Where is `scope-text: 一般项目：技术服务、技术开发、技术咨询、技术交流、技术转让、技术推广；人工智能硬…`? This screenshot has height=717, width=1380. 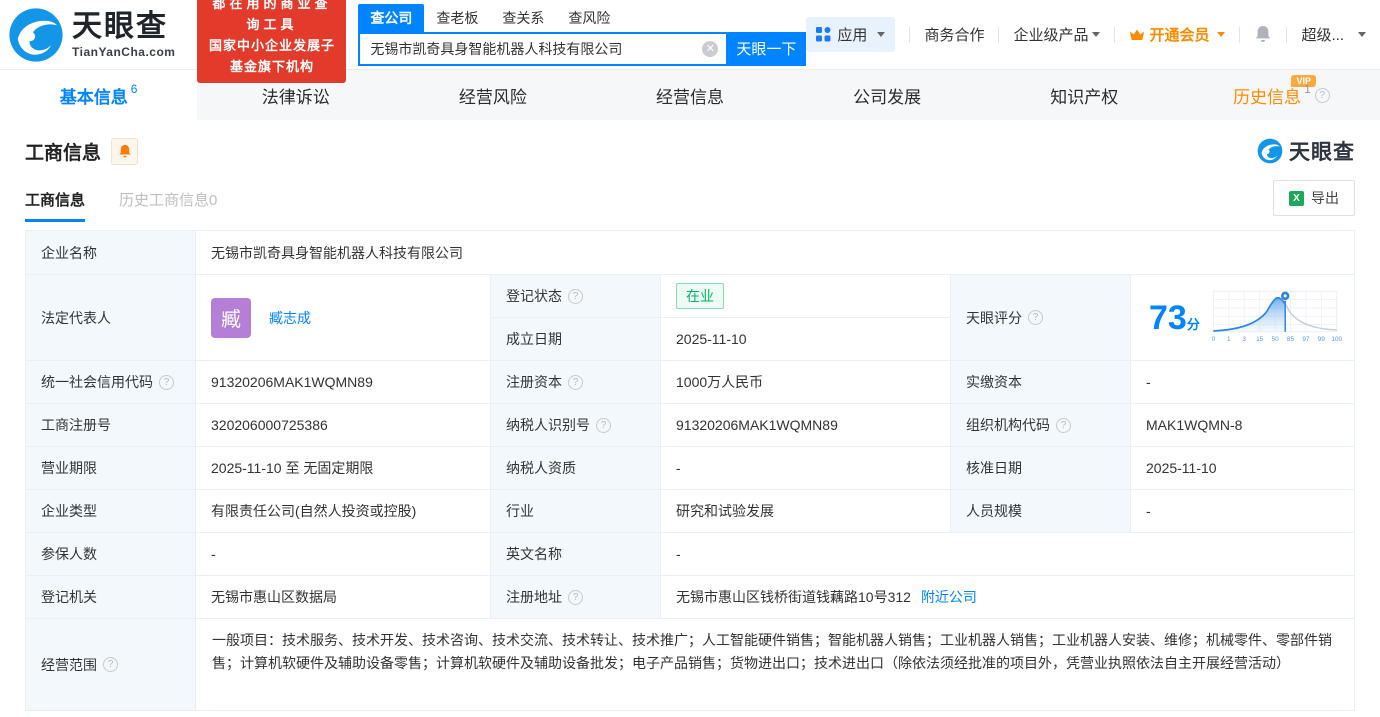
scope-text: 一般项目：技术服务、技术开发、技术咨询、技术交流、技术转让、技术推广；人工智能硬… is located at coordinates (772, 651).